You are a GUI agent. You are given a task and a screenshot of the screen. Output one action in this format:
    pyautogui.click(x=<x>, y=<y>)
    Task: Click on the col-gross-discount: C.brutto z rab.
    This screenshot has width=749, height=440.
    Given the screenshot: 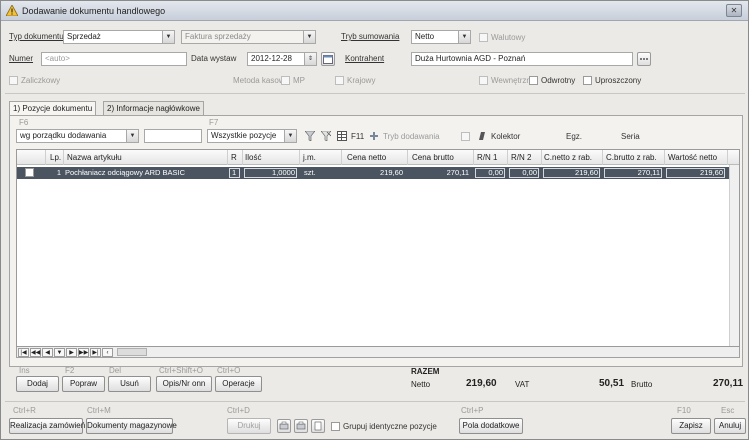 What is the action you would take?
    pyautogui.click(x=631, y=157)
    